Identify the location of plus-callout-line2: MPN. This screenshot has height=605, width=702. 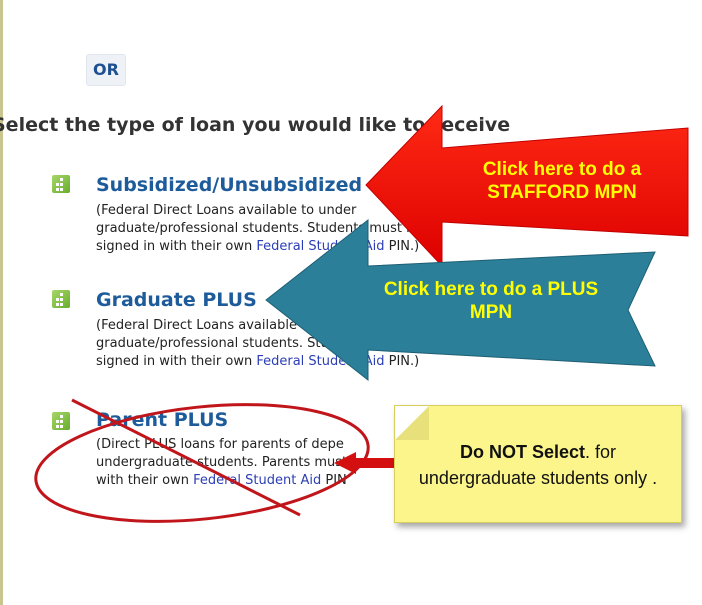
(491, 312).